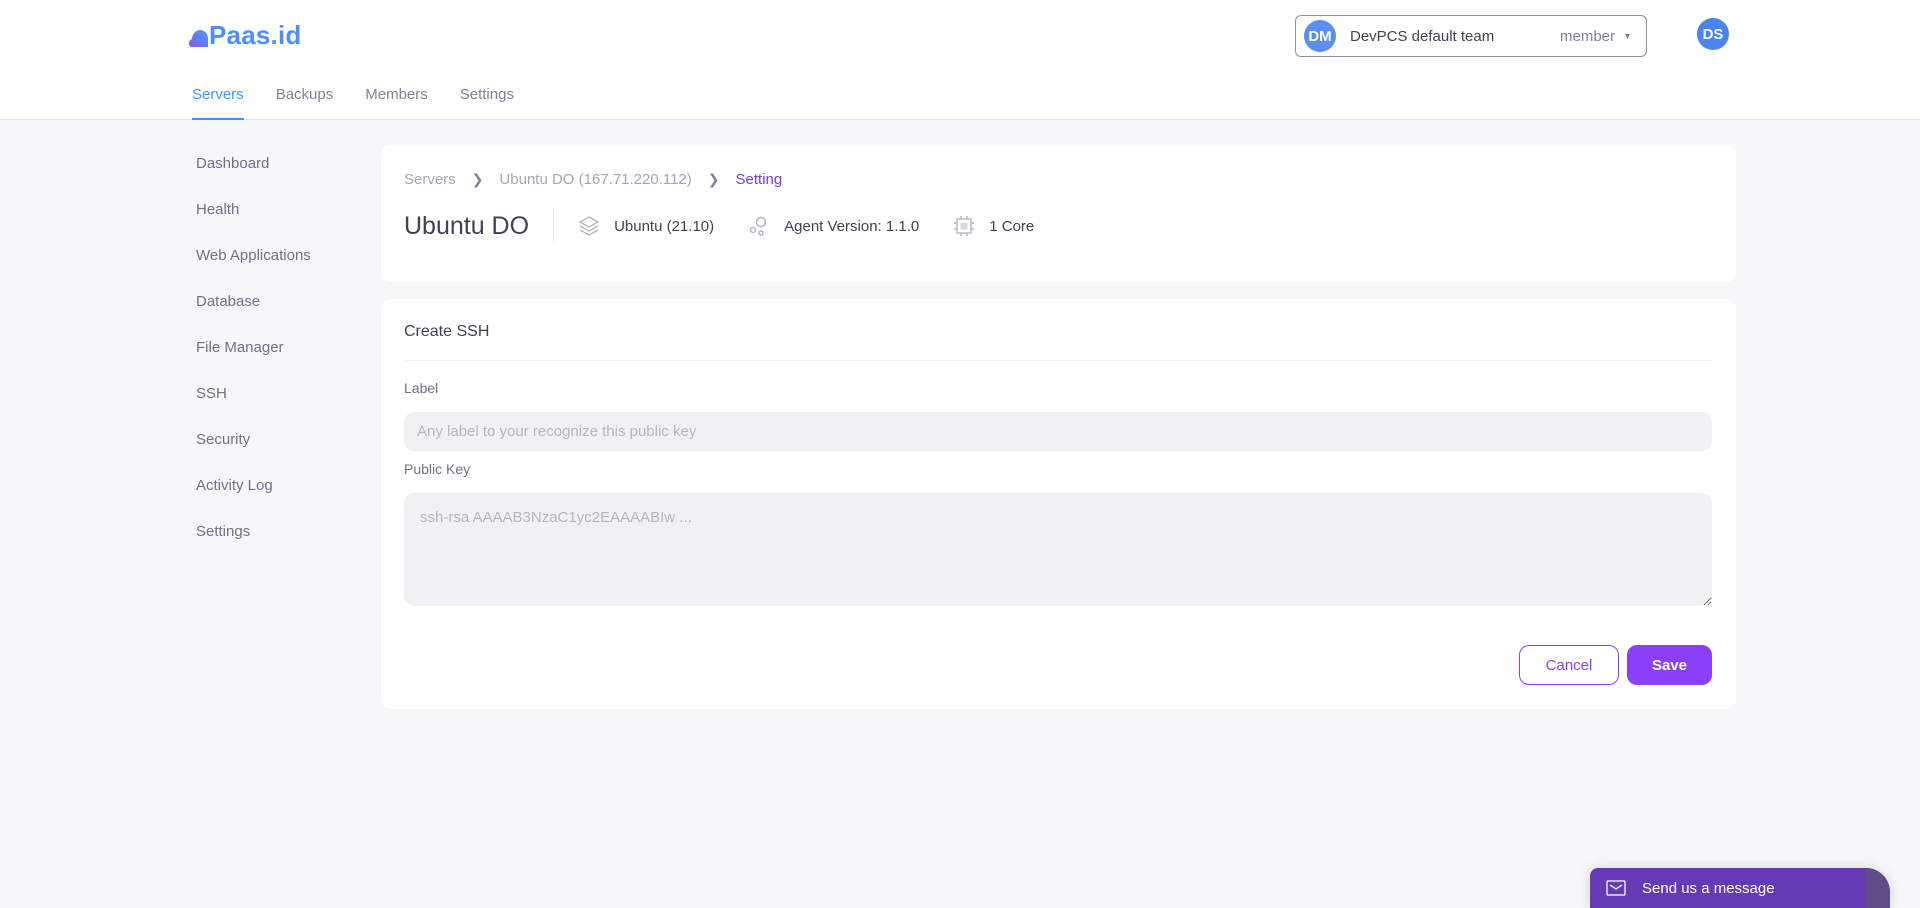 The image size is (1920, 908). I want to click on sidebar-item-ssh: SSH, so click(253, 405).